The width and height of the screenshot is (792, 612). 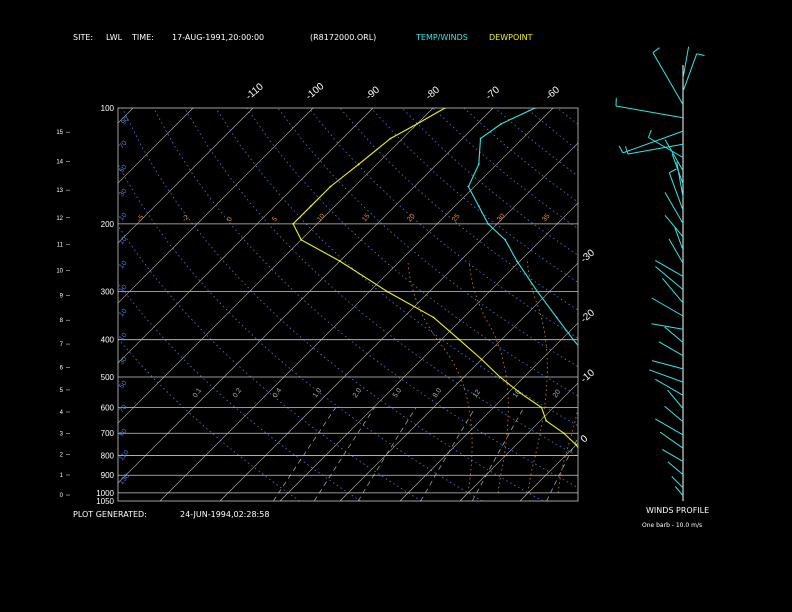 I want to click on pressure-tick-label: 900, so click(x=108, y=475).